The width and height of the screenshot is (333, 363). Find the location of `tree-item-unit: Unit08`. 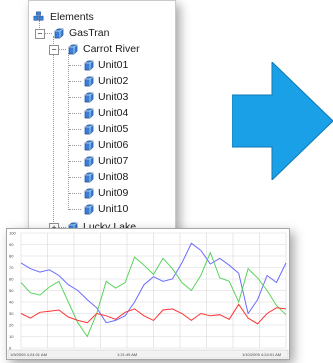

tree-item-unit: Unit08 is located at coordinates (103, 177).